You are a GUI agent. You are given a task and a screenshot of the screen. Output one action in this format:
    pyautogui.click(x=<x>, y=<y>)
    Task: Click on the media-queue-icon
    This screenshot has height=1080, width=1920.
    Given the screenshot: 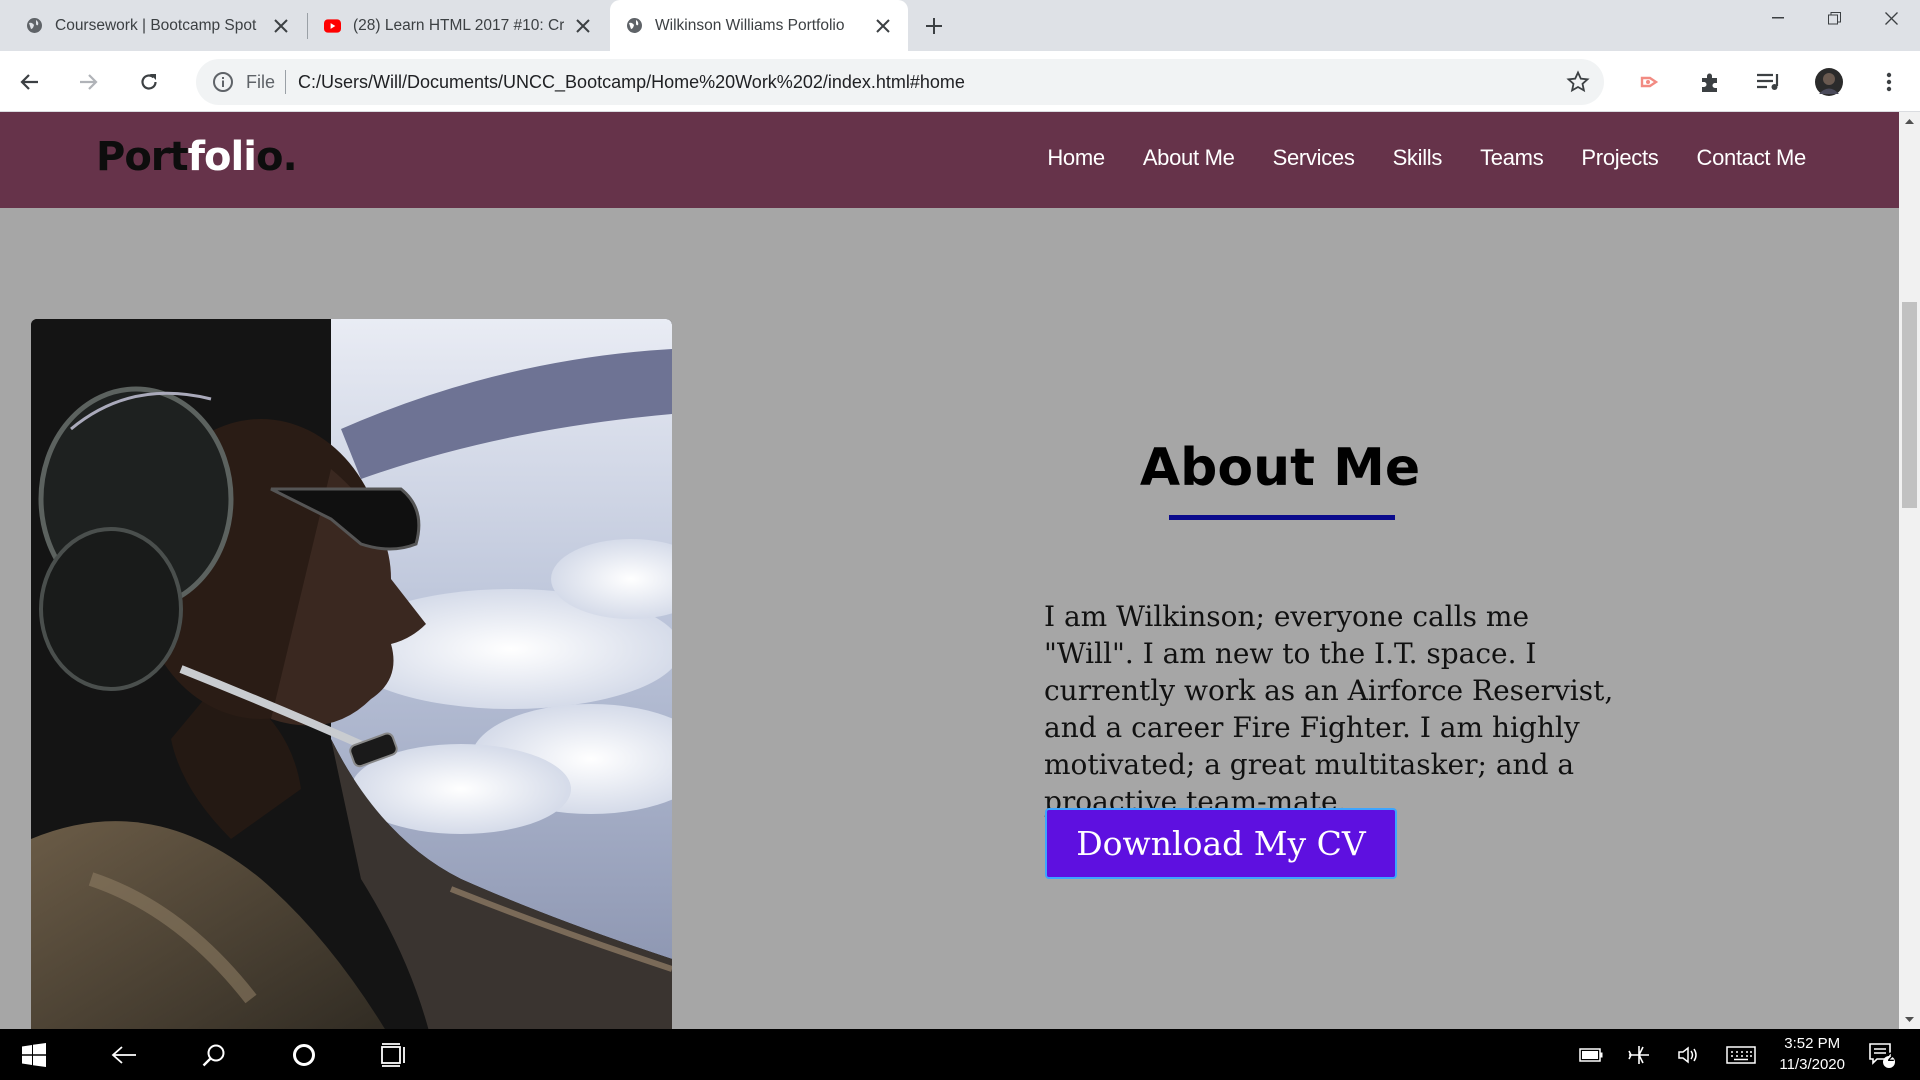 What is the action you would take?
    pyautogui.click(x=1769, y=82)
    